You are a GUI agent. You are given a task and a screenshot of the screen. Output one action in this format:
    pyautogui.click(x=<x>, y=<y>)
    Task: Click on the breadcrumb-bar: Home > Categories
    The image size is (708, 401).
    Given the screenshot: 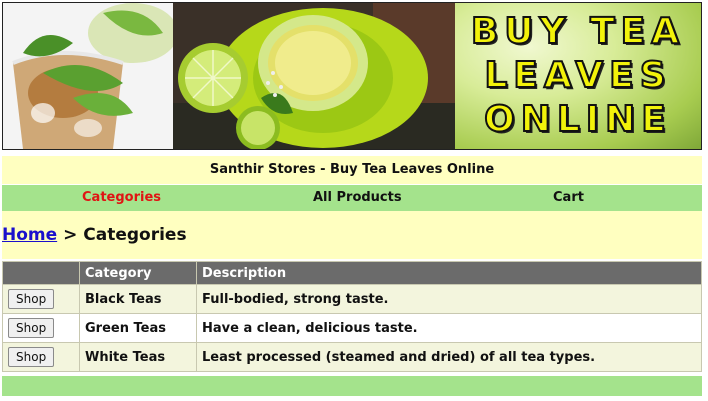 What is the action you would take?
    pyautogui.click(x=352, y=235)
    